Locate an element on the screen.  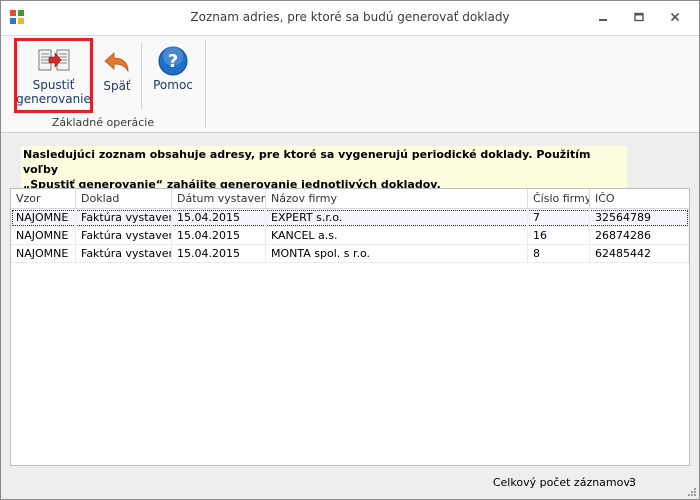
run-label-line1: Spustiť is located at coordinates (53, 85).